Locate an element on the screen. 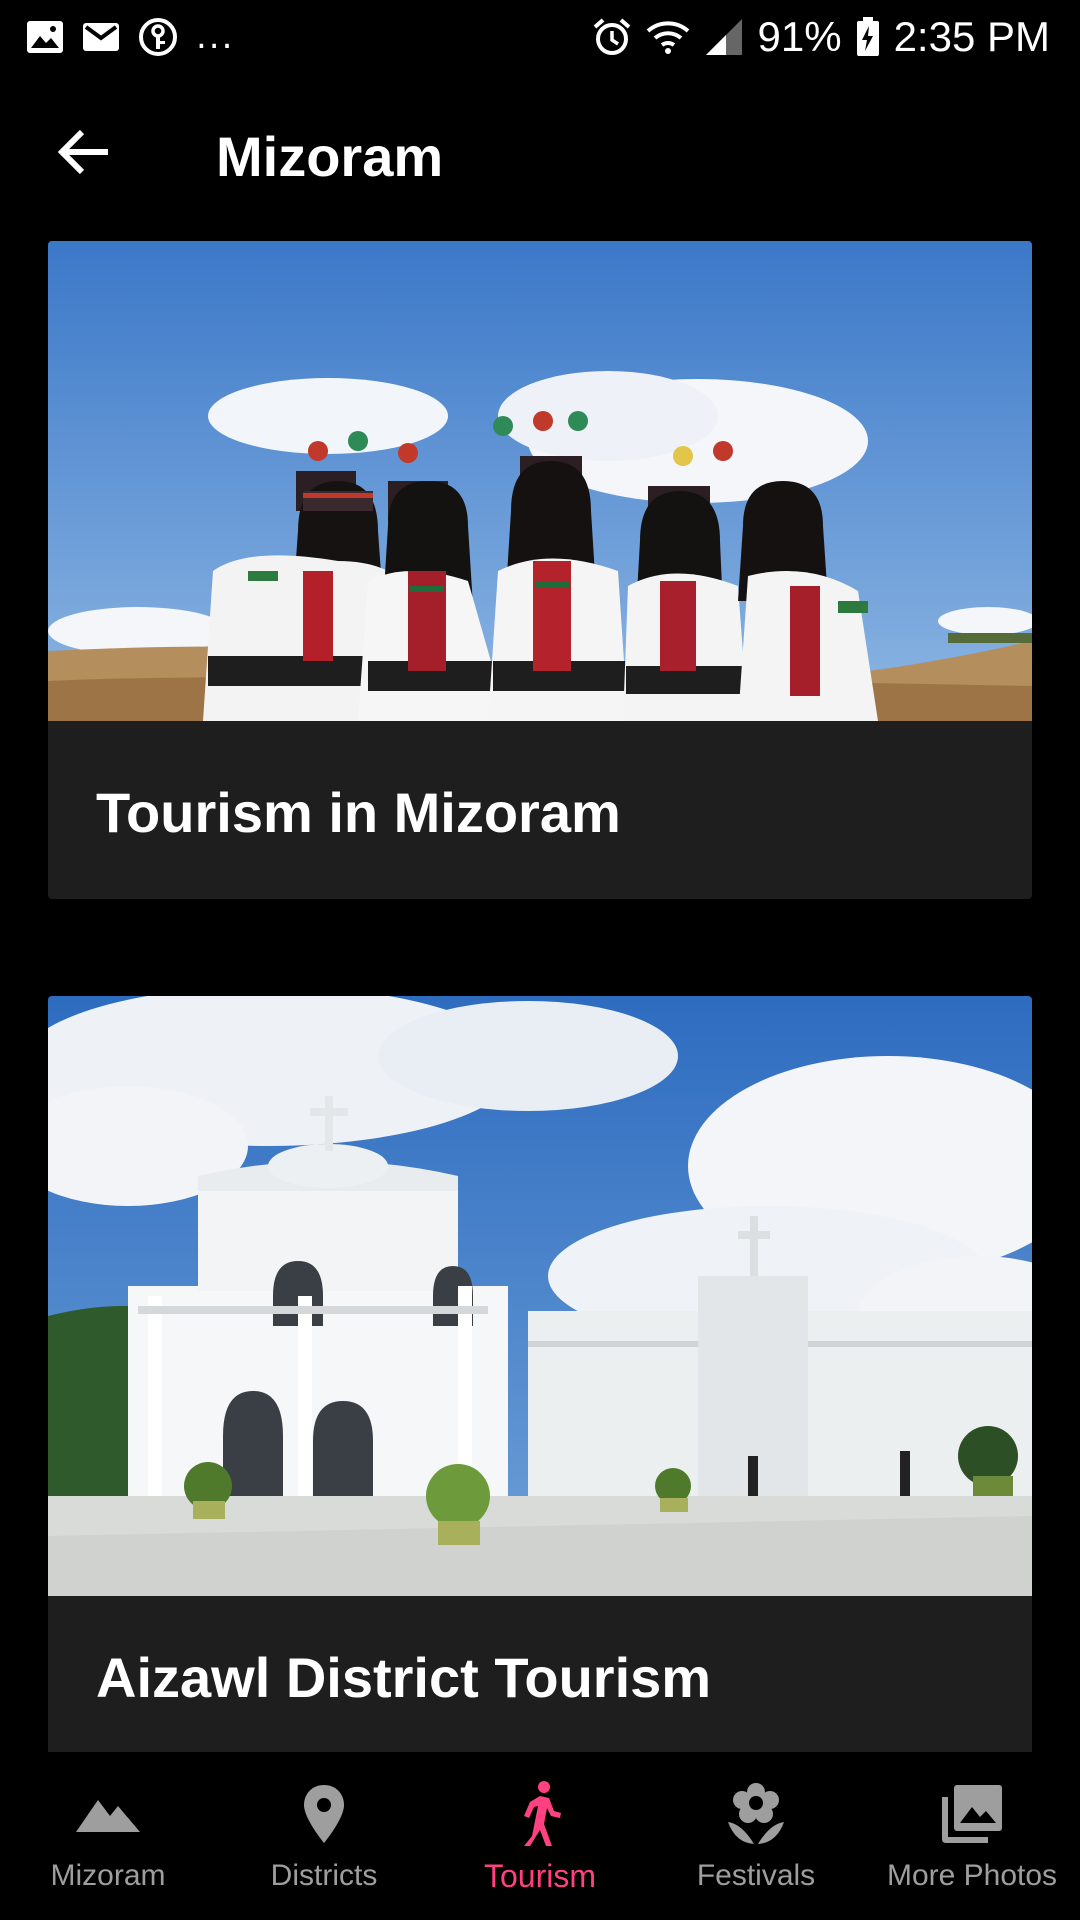 The height and width of the screenshot is (1920, 1080). card-title: Aizawl District Tourism is located at coordinates (404, 1677).